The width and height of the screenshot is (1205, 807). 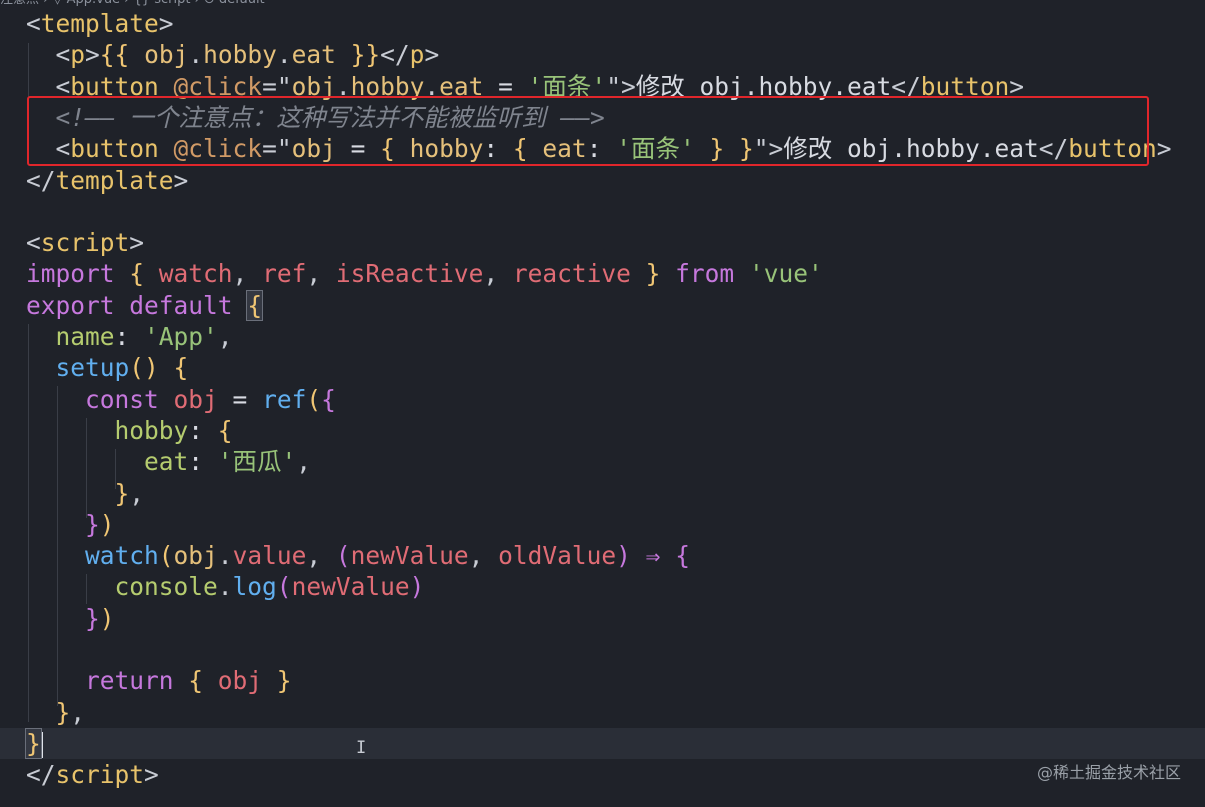 What do you see at coordinates (181, 336) in the screenshot?
I see `code-token: 'App'` at bounding box center [181, 336].